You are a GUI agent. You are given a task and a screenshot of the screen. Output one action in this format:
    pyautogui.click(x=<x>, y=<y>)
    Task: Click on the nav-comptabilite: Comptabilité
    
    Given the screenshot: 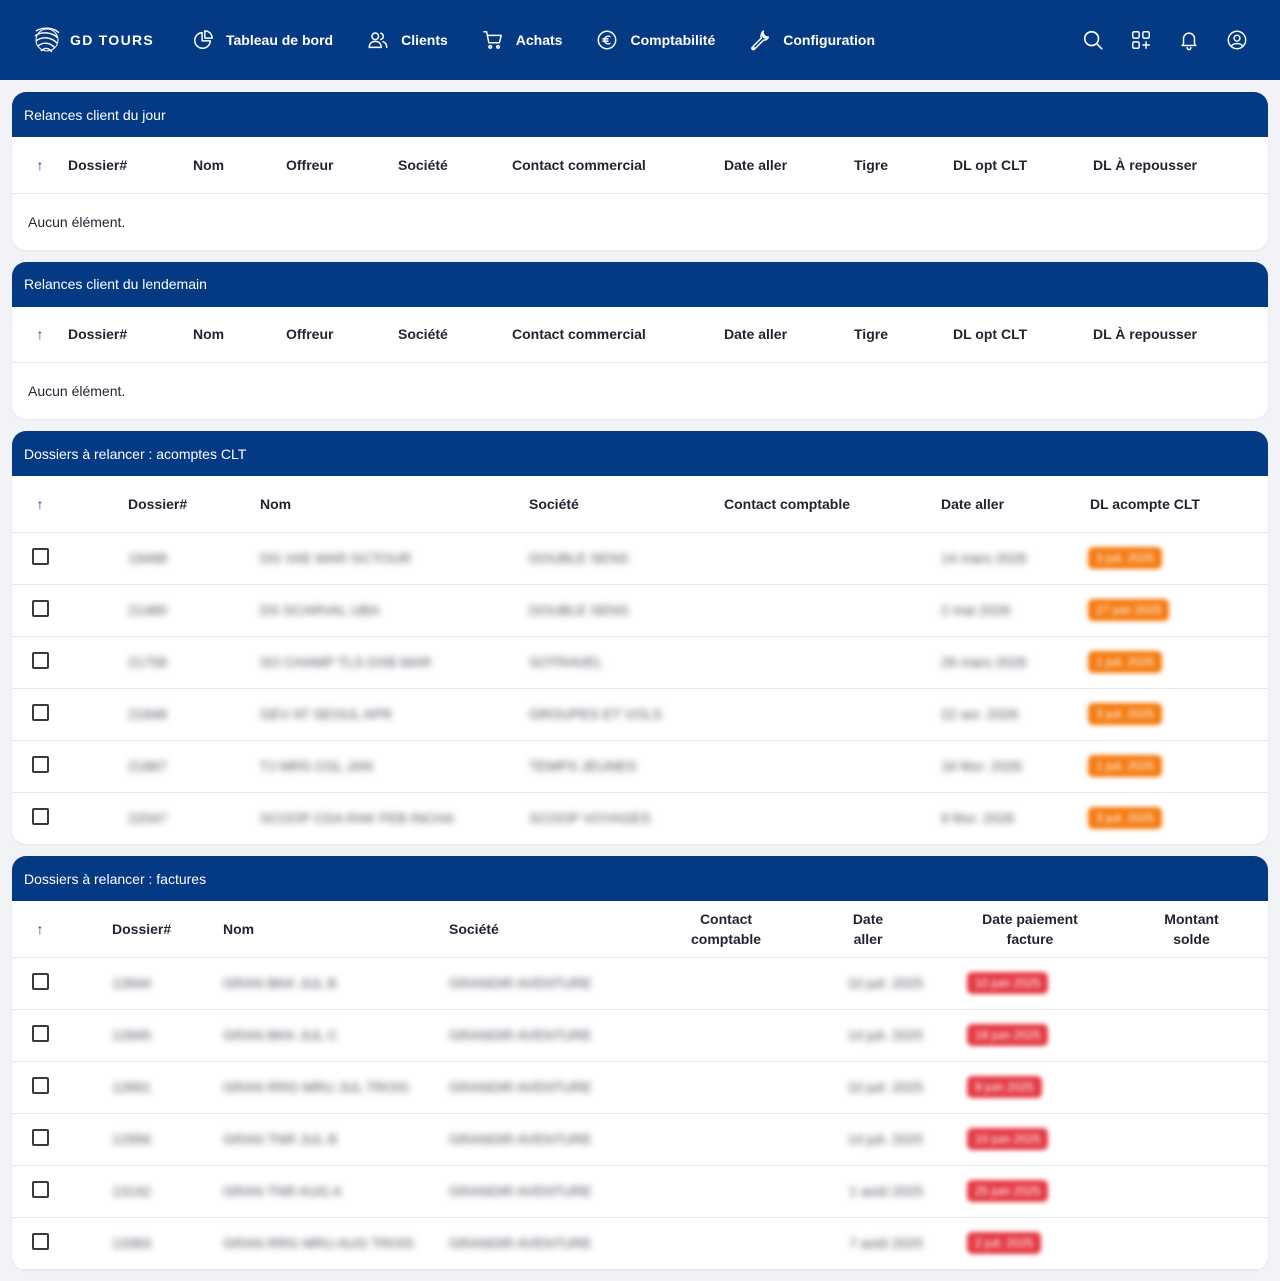 What is the action you would take?
    pyautogui.click(x=655, y=40)
    